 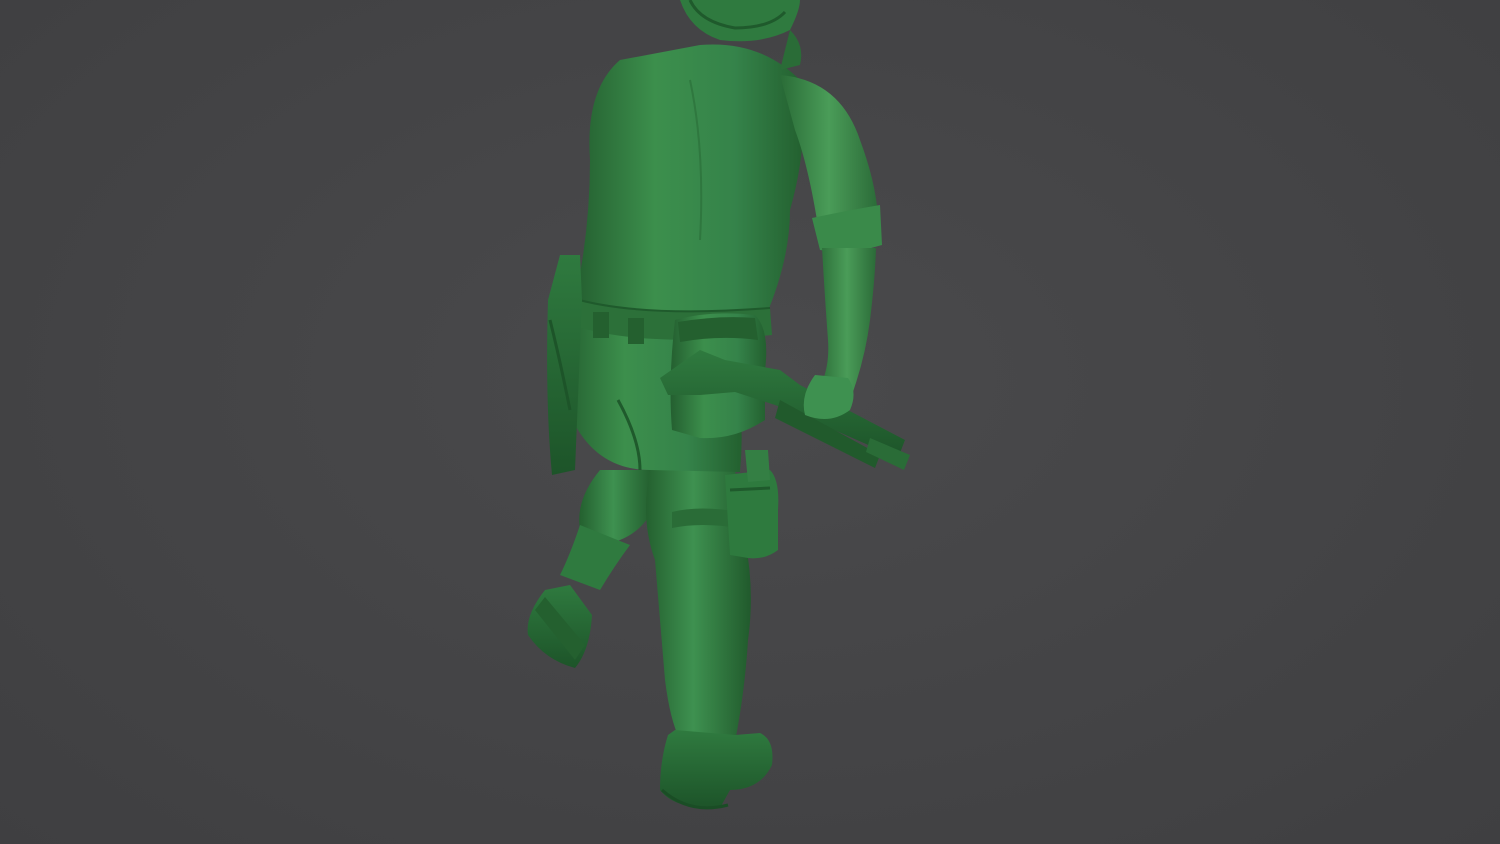 What do you see at coordinates (591, 569) in the screenshot?
I see `back-leg` at bounding box center [591, 569].